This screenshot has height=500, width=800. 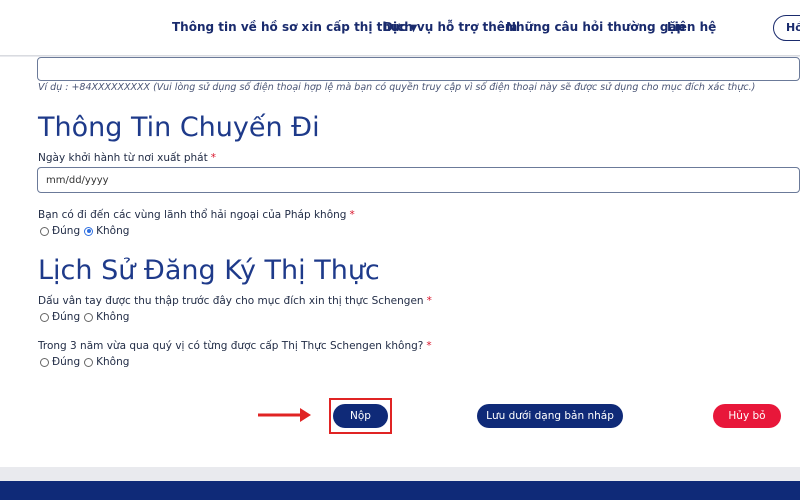 I want to click on nav-item-label: Thông tin về hồ sơ xin cấp thị thực, so click(x=289, y=27).